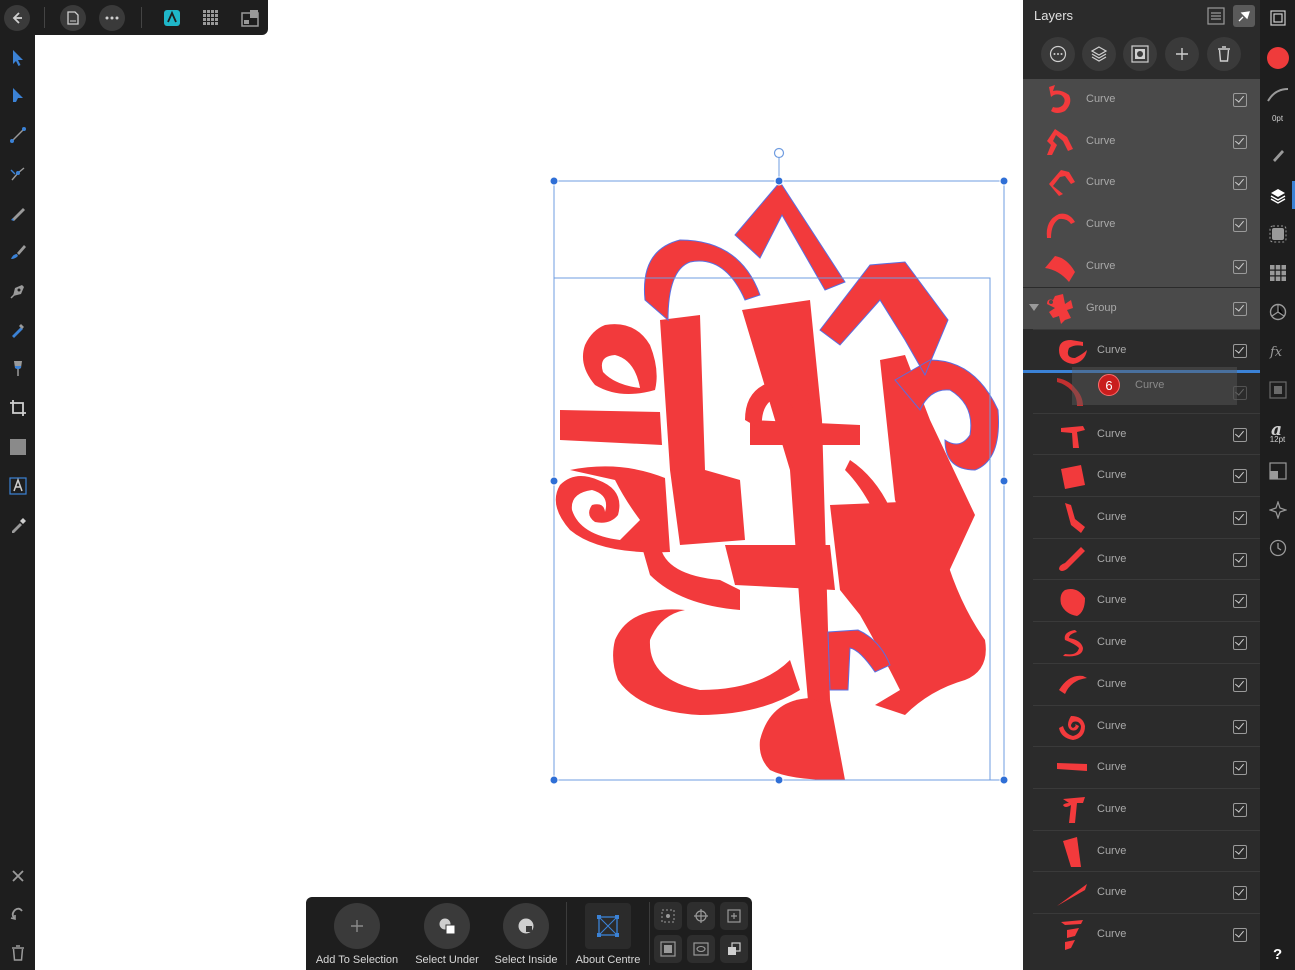 The height and width of the screenshot is (970, 1295). I want to click on document-icon, so click(73, 18).